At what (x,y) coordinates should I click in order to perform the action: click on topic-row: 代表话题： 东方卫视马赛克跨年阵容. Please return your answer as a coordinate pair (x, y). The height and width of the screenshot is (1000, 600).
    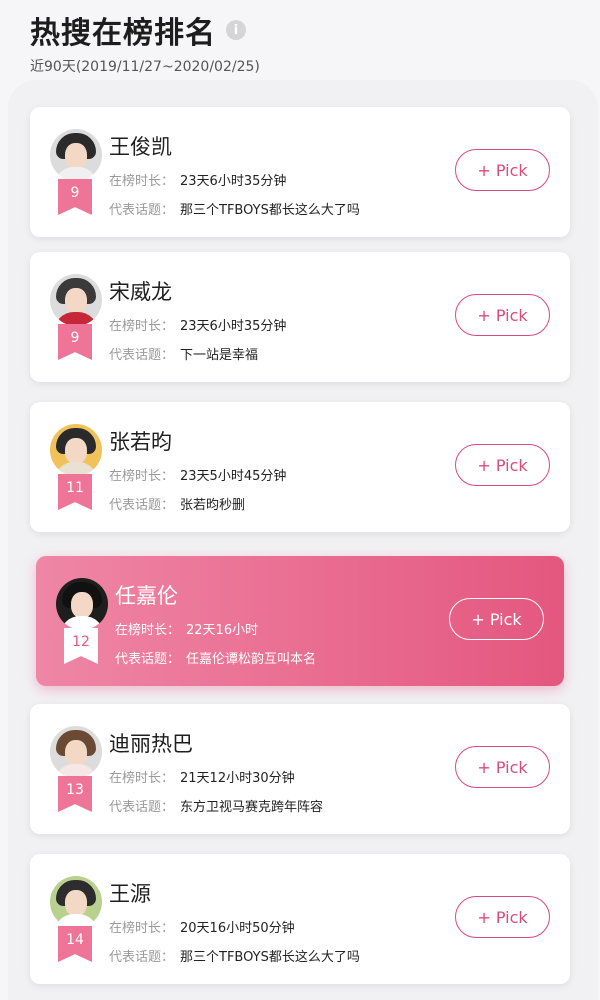
    Looking at the image, I should click on (216, 805).